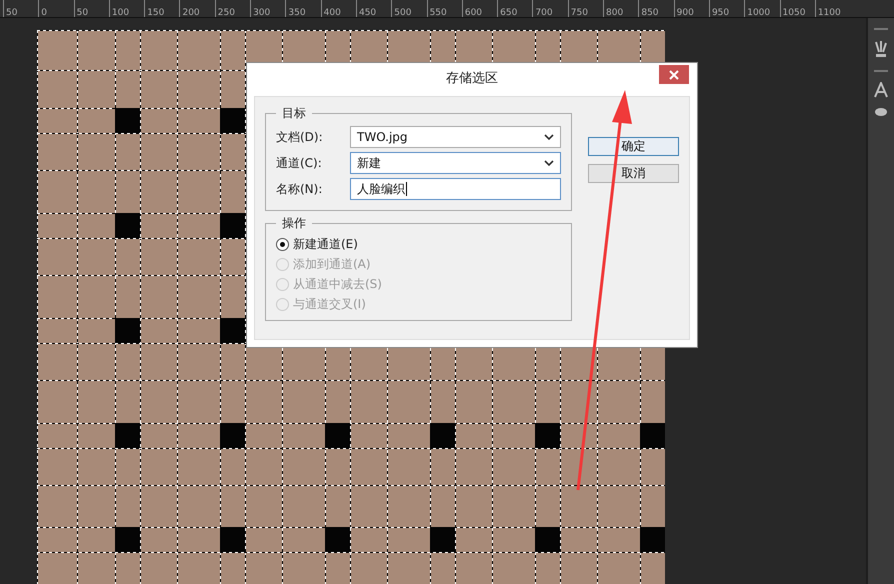  I want to click on ruler-label: 1050, so click(794, 13).